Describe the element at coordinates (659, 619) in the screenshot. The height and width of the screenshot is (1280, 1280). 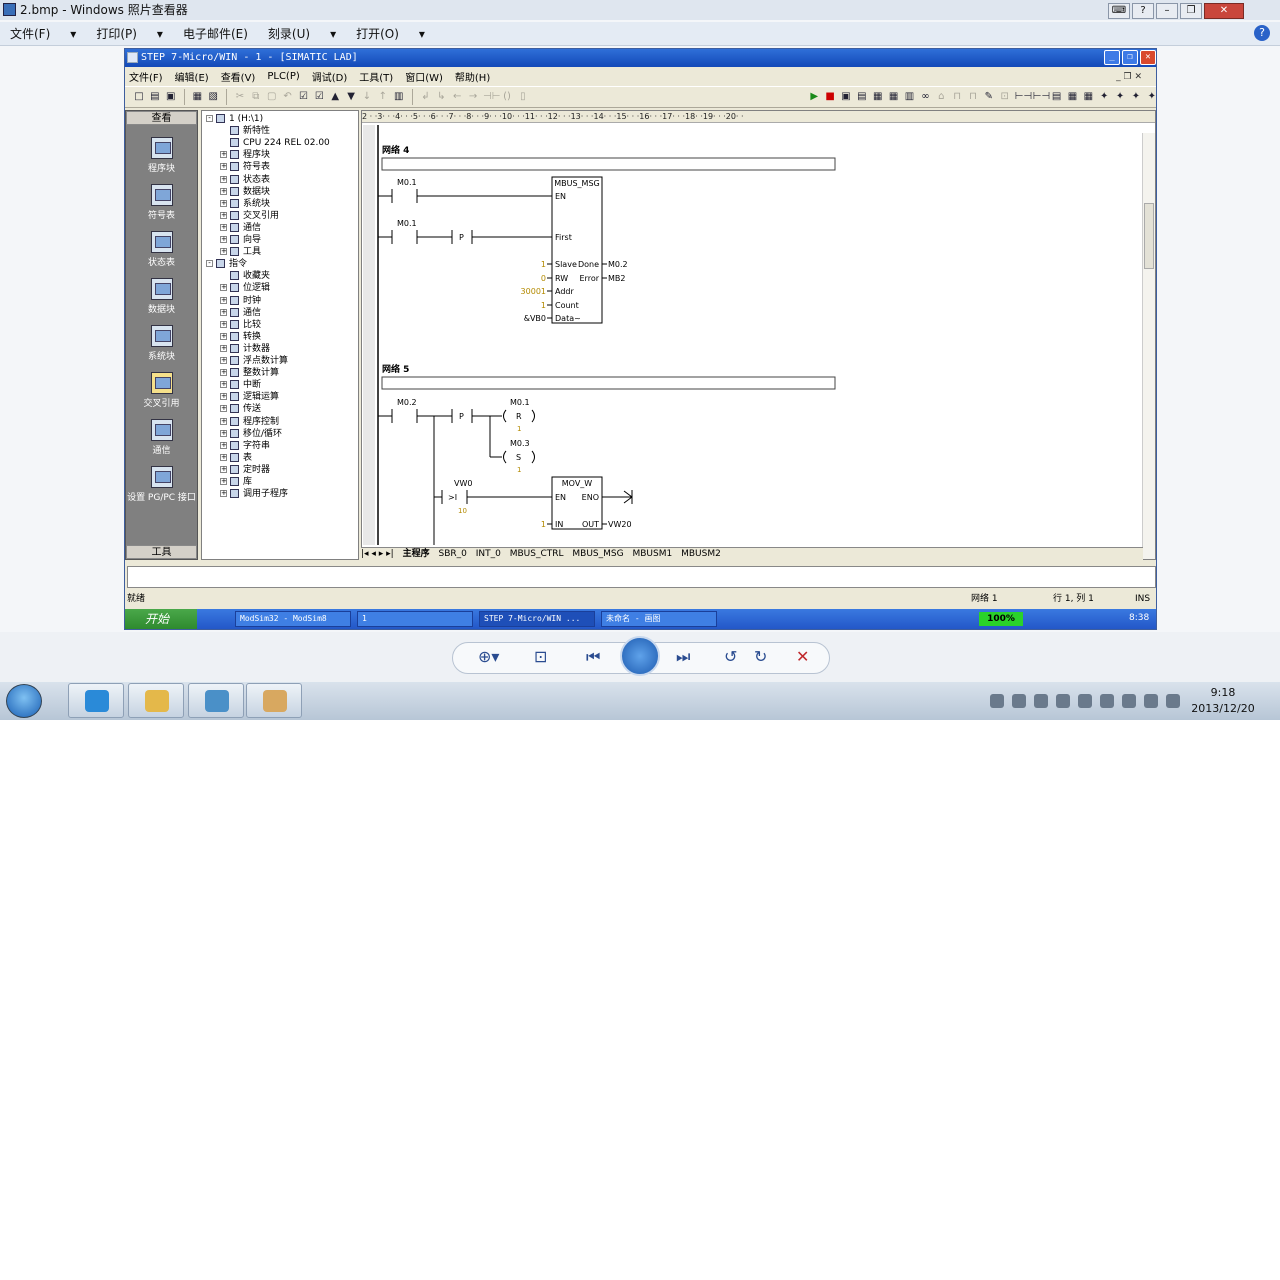
I see `taskbar-item-paint: 未命名 - 画图` at that location.